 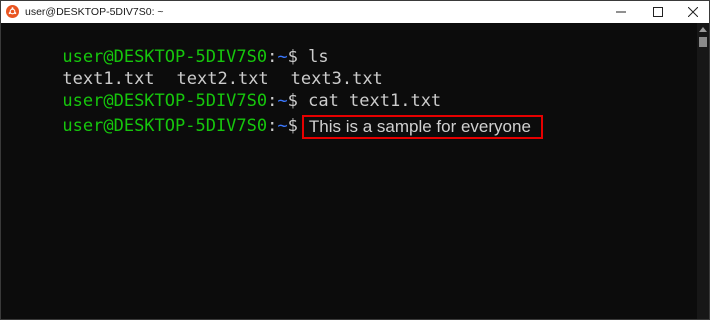 I want to click on terminal-line: user@DESKTOP-5DIV7S0:~$ cat text1.txt, so click(x=221, y=89).